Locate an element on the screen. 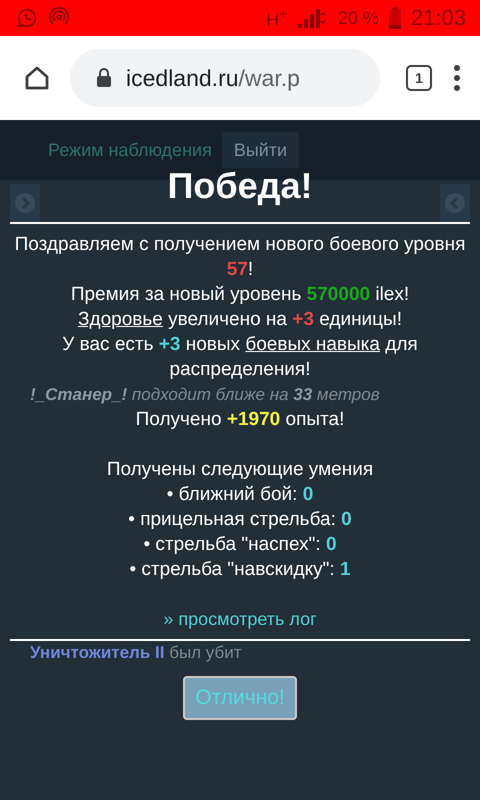  mode-label: Режим наблюдения is located at coordinates (130, 150).